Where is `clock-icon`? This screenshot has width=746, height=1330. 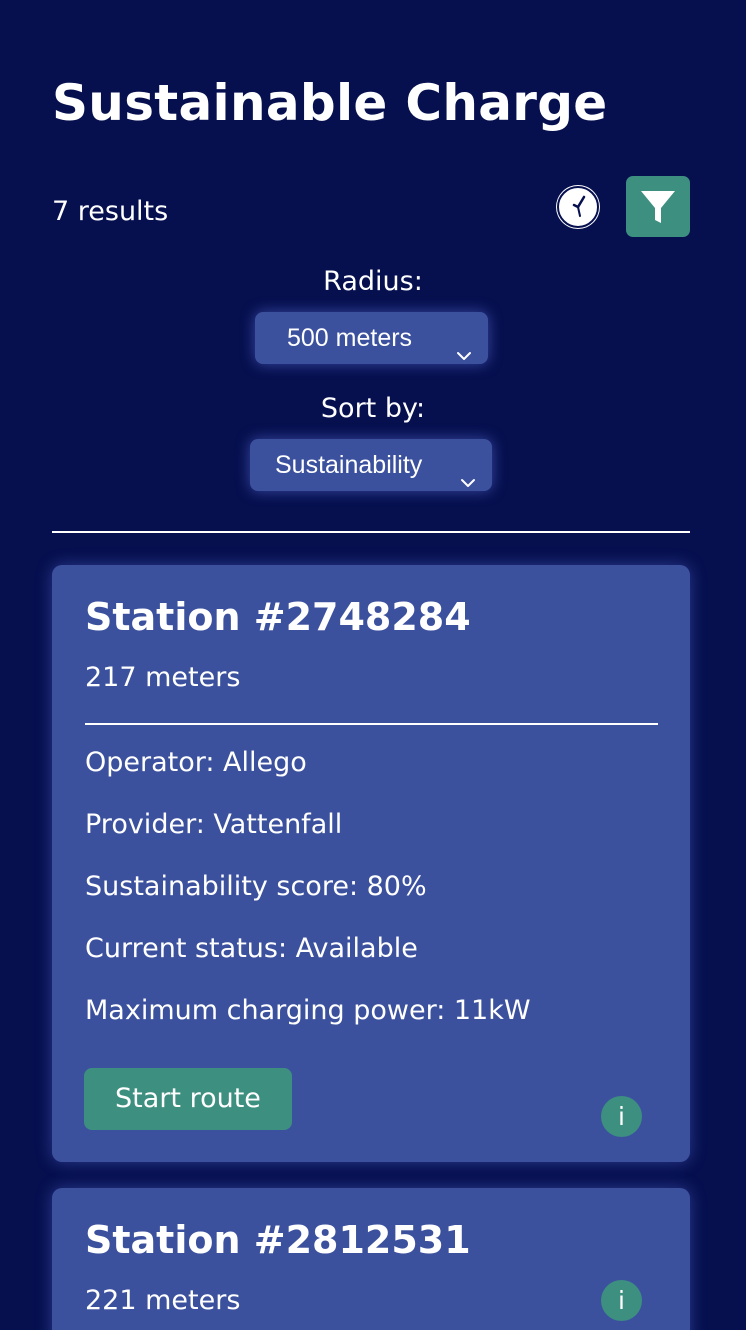
clock-icon is located at coordinates (578, 207).